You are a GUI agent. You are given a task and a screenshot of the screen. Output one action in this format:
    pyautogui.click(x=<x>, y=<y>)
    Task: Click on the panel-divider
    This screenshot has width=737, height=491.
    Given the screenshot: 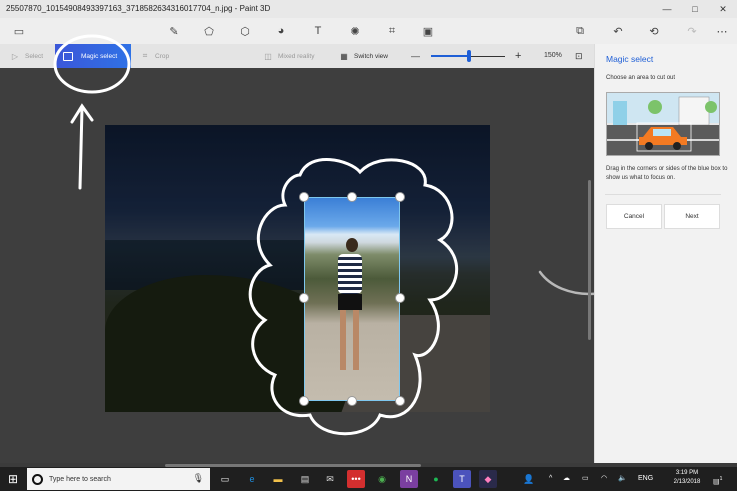 What is the action you would take?
    pyautogui.click(x=663, y=194)
    